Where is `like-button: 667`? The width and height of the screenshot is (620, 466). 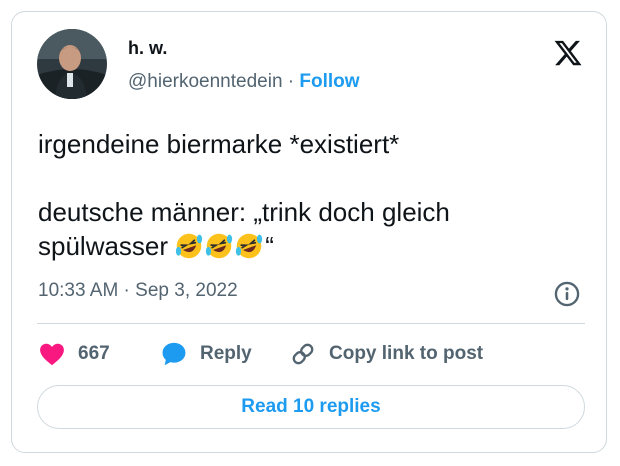
like-button: 667 is located at coordinates (74, 354).